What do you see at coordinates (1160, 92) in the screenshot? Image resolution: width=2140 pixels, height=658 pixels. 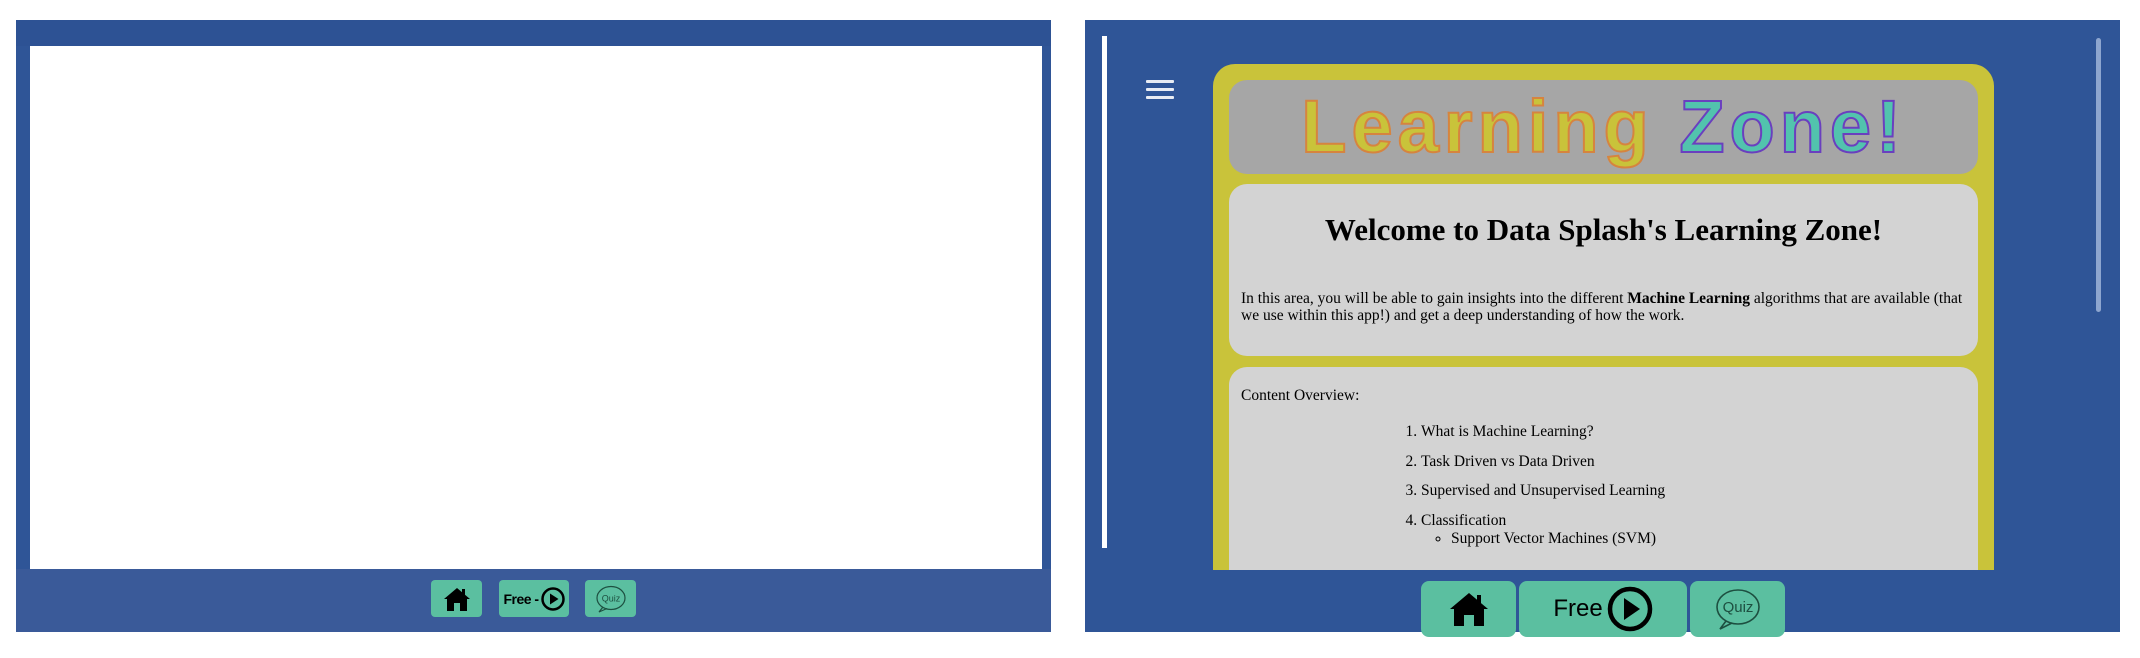 I see `hamburger-menu-icon` at bounding box center [1160, 92].